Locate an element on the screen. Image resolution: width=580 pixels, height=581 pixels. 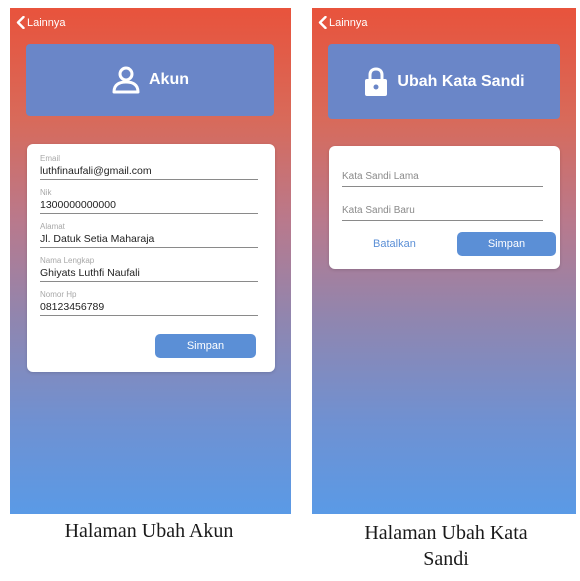
old-password-input: Kata Sandi Lama is located at coordinates (442, 178).